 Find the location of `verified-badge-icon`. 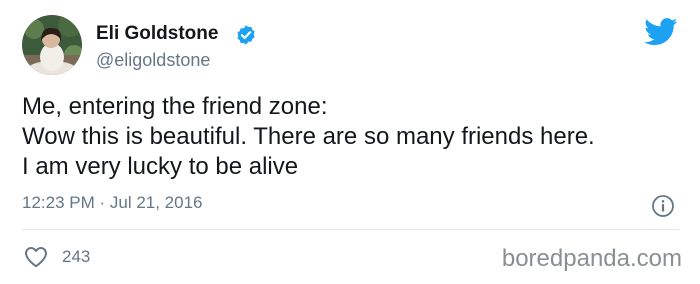

verified-badge-icon is located at coordinates (246, 35).